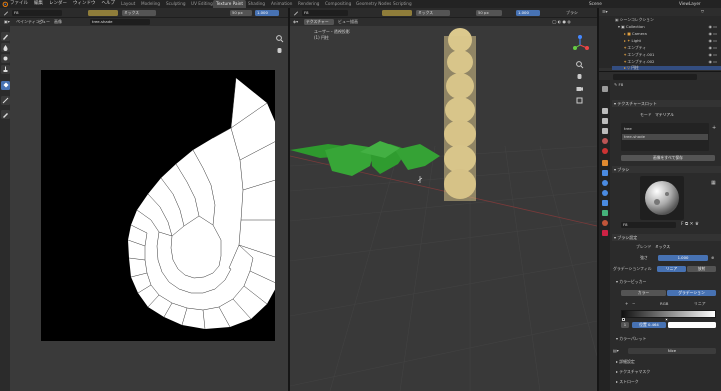 The height and width of the screenshot is (391, 721). Describe the element at coordinates (690, 225) in the screenshot. I see `brush-datablock-icons: F ⧉ ✕ ♛` at that location.